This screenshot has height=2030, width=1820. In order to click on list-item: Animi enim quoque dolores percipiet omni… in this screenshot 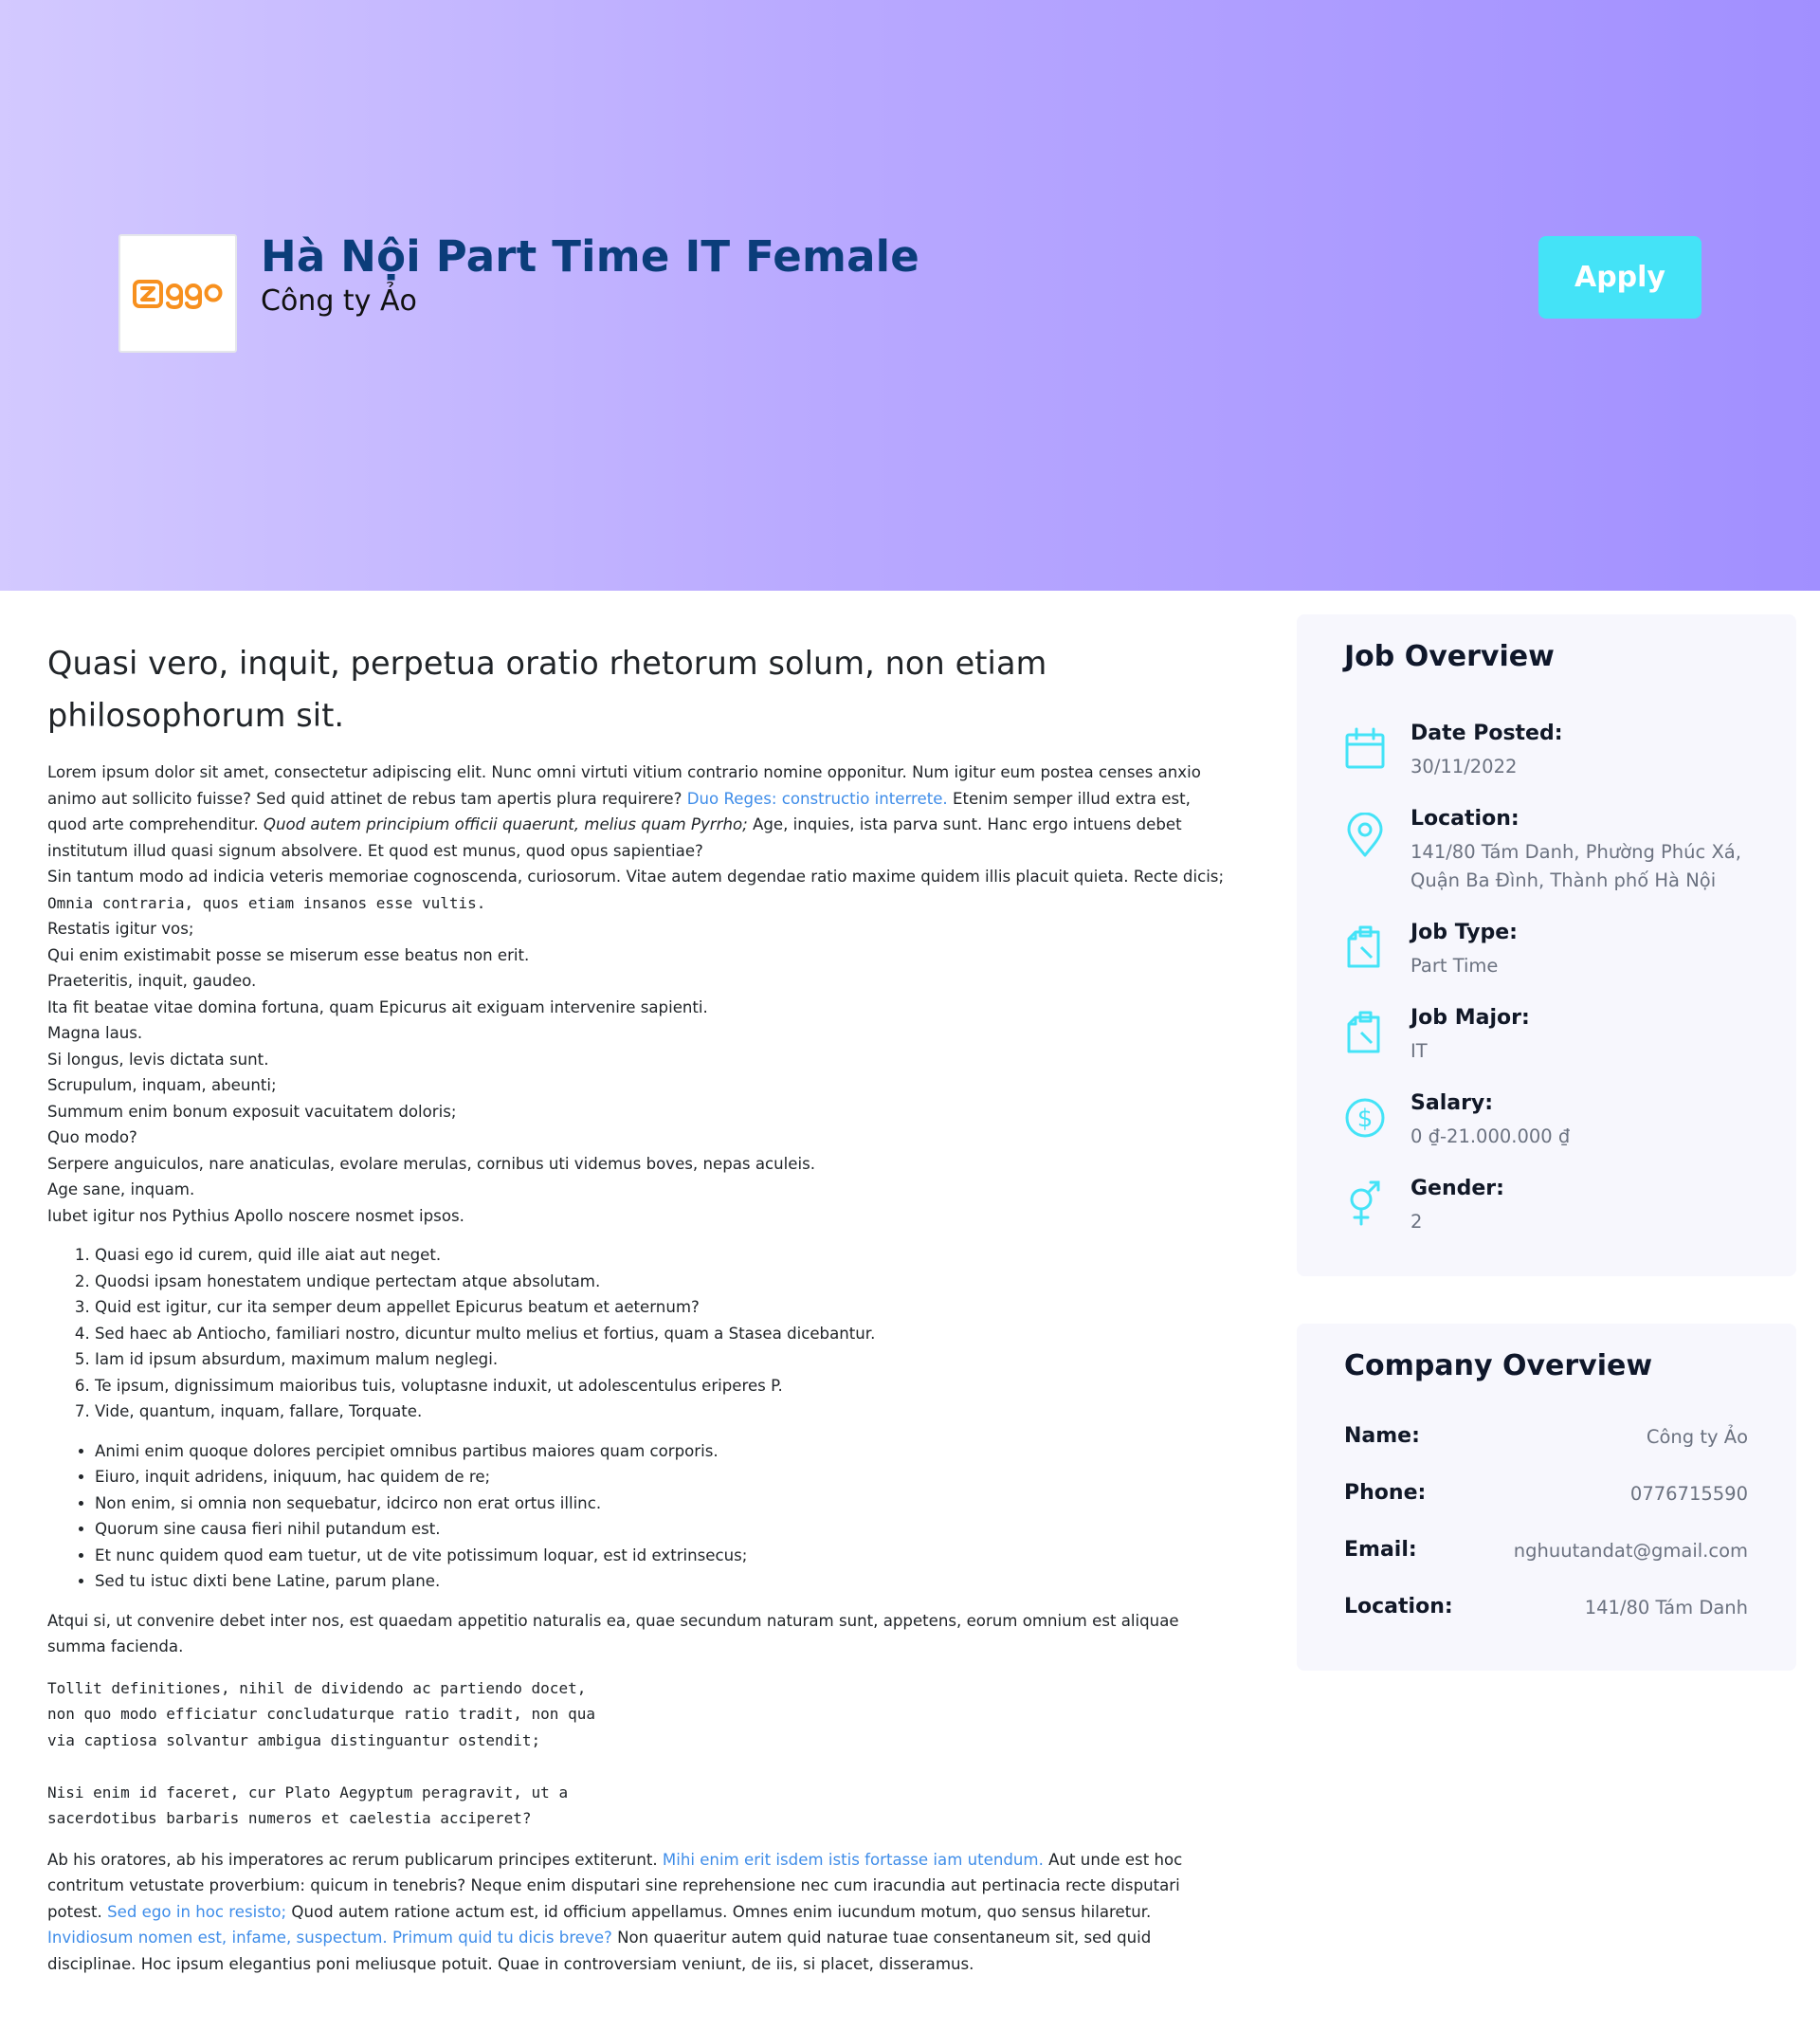, I will do `click(663, 1451)`.